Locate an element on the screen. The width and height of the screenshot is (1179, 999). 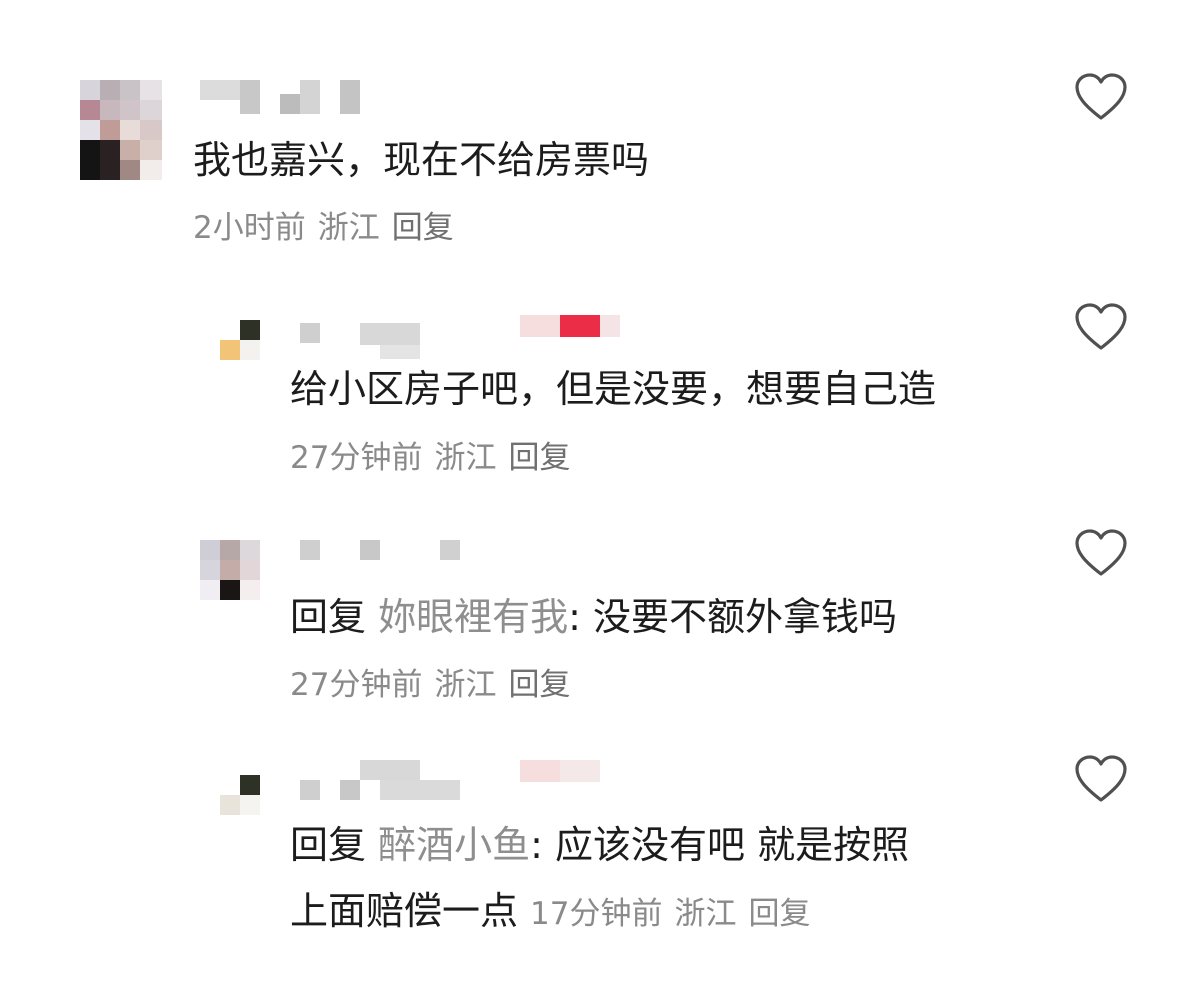
comment-text: 我也嘉兴，现在不给房票吗 is located at coordinates (421, 160).